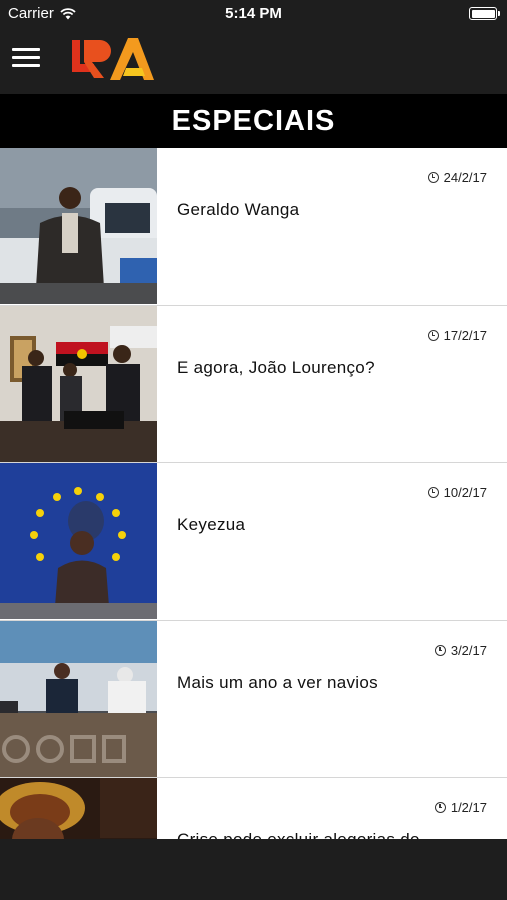 The width and height of the screenshot is (507, 900). I want to click on article-row: 1/2/17 Crise pode excluir alegorias do, so click(253, 808).